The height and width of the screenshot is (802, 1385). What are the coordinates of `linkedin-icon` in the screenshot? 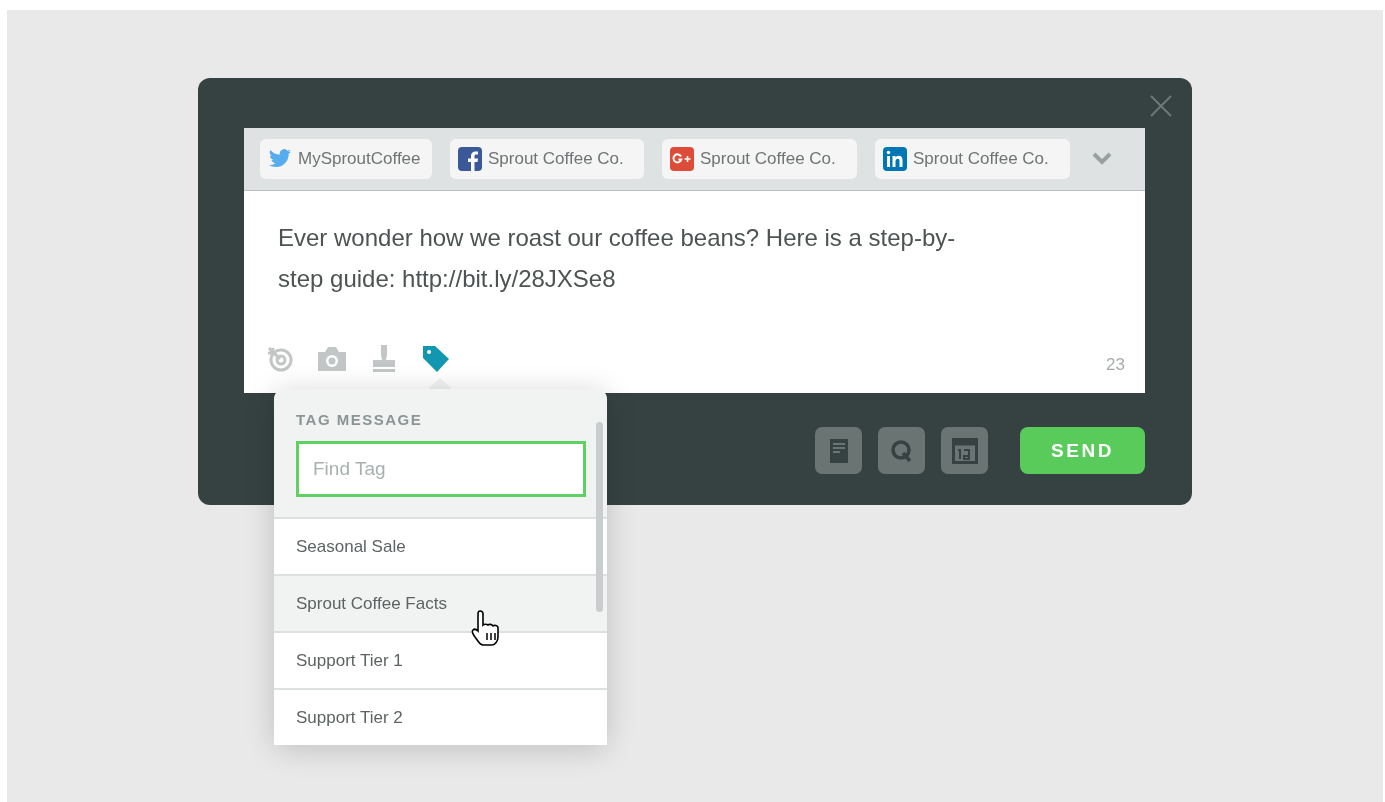 It's located at (895, 159).